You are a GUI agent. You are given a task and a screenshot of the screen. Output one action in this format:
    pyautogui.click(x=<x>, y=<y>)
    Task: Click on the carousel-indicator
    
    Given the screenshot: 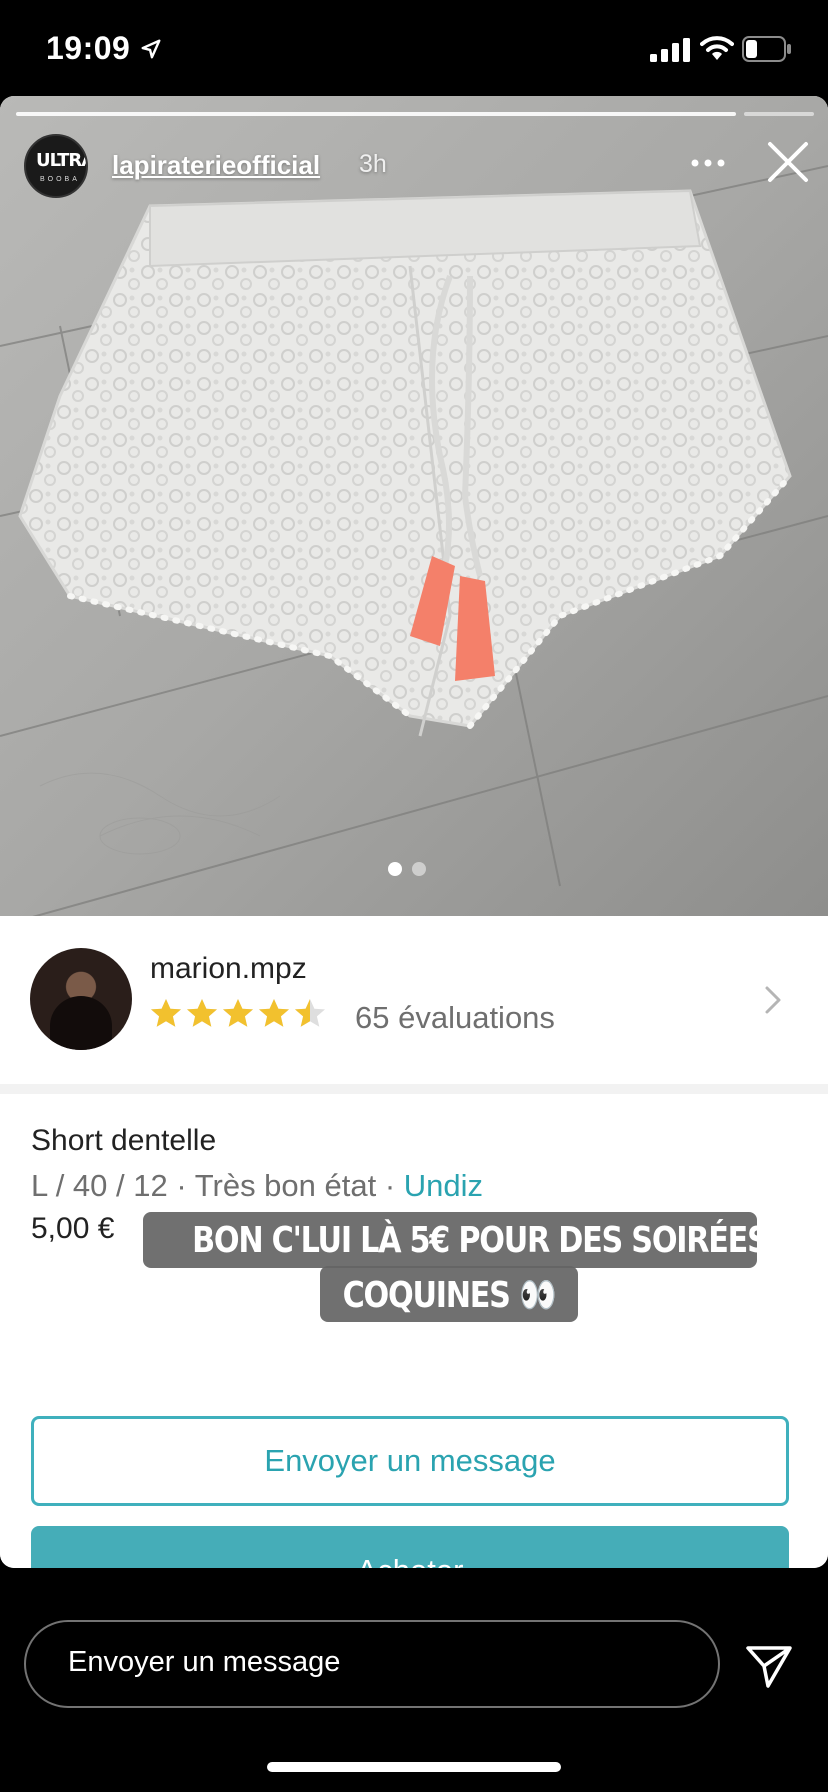 What is the action you would take?
    pyautogui.click(x=410, y=870)
    